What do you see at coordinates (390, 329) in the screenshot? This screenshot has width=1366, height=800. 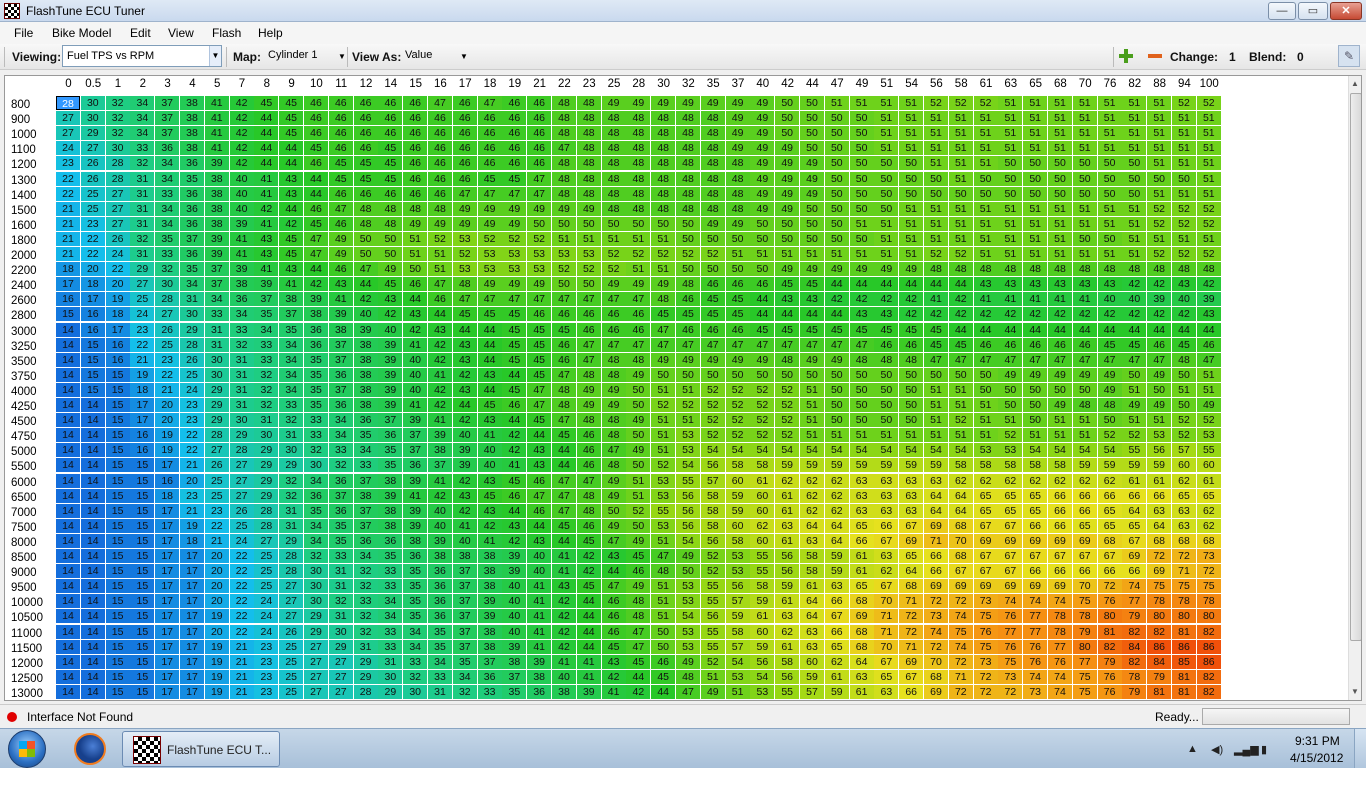 I see `table-cell: 40` at bounding box center [390, 329].